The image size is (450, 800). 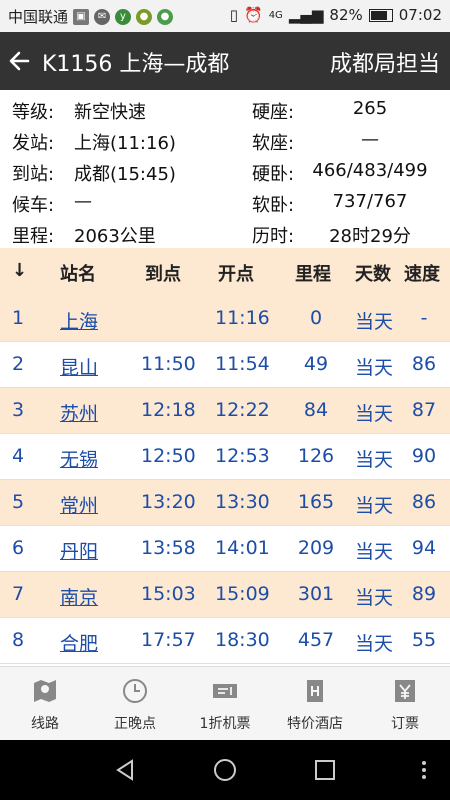 I want to click on app-notification-icon-3: ●, so click(x=165, y=16).